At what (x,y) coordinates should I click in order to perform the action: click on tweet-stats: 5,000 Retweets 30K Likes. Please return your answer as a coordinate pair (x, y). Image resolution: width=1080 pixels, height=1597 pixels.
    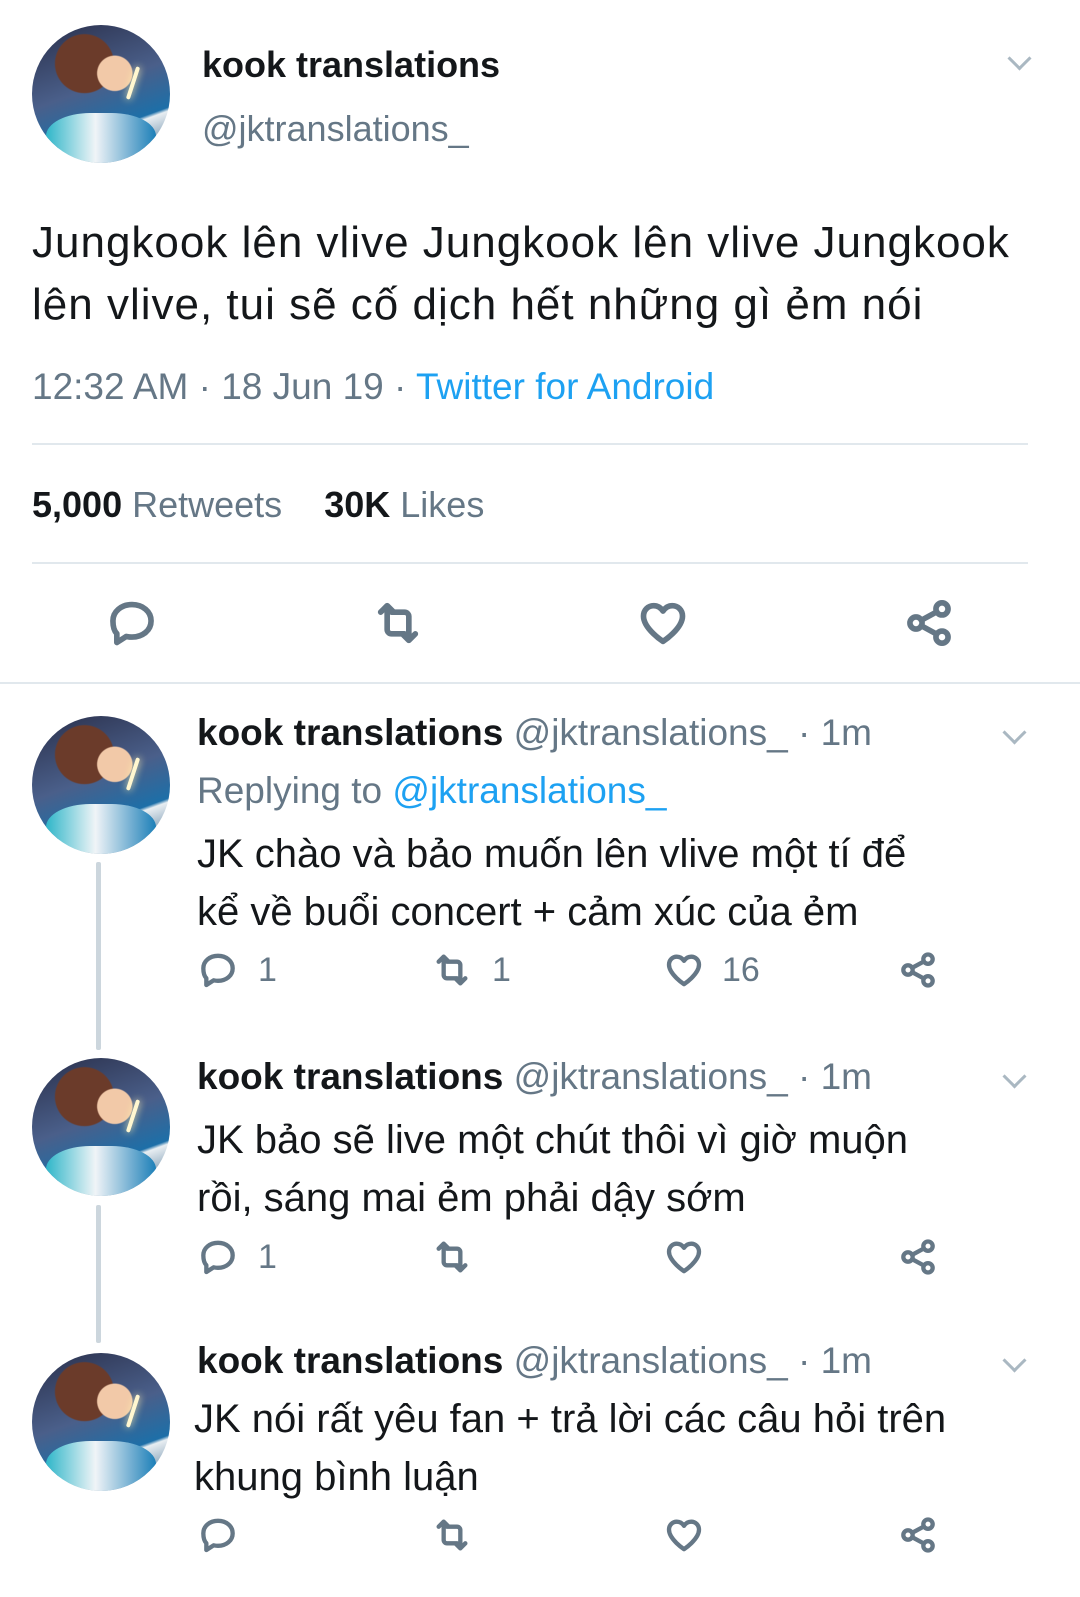
    Looking at the image, I should click on (258, 505).